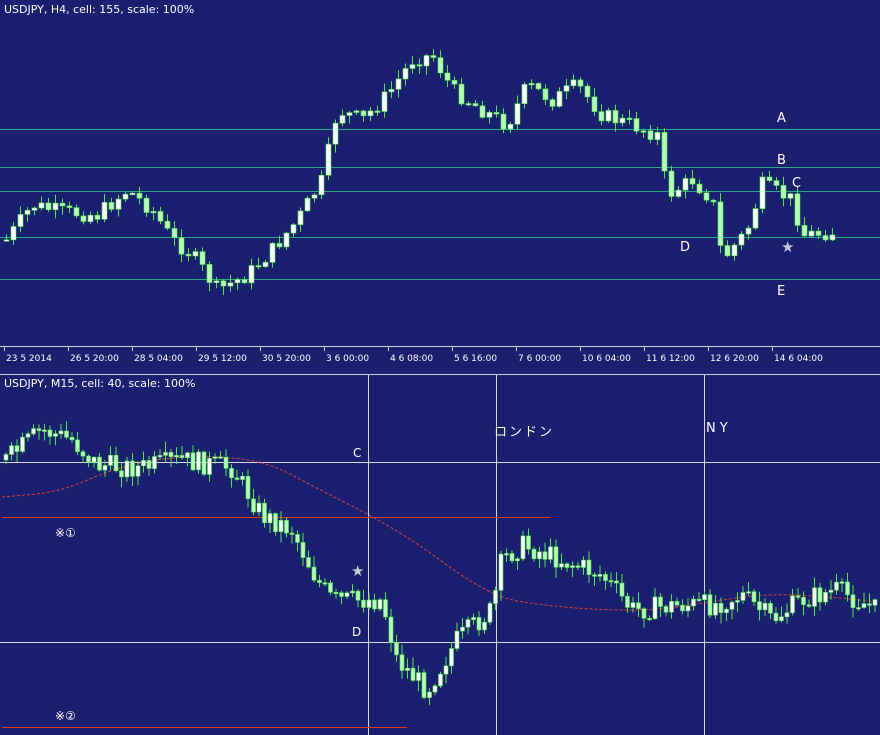 This screenshot has height=735, width=880. Describe the element at coordinates (356, 632) in the screenshot. I see `bottom-level-d-label: D` at that location.